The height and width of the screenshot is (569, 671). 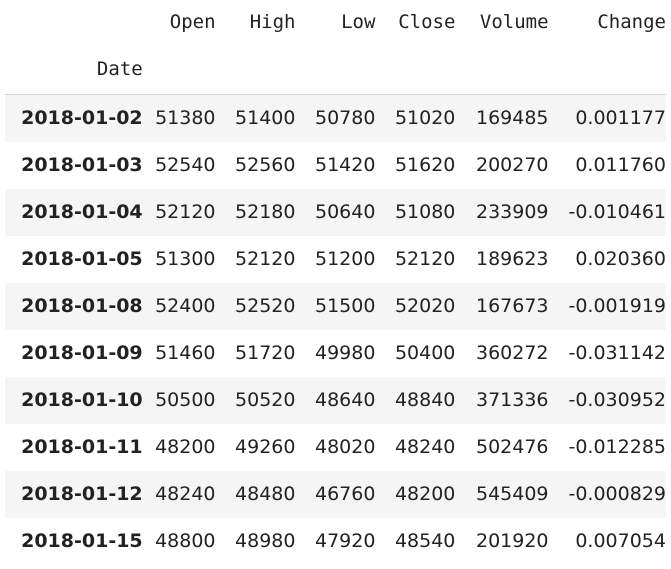 What do you see at coordinates (272, 22) in the screenshot?
I see `column-header-high: High` at bounding box center [272, 22].